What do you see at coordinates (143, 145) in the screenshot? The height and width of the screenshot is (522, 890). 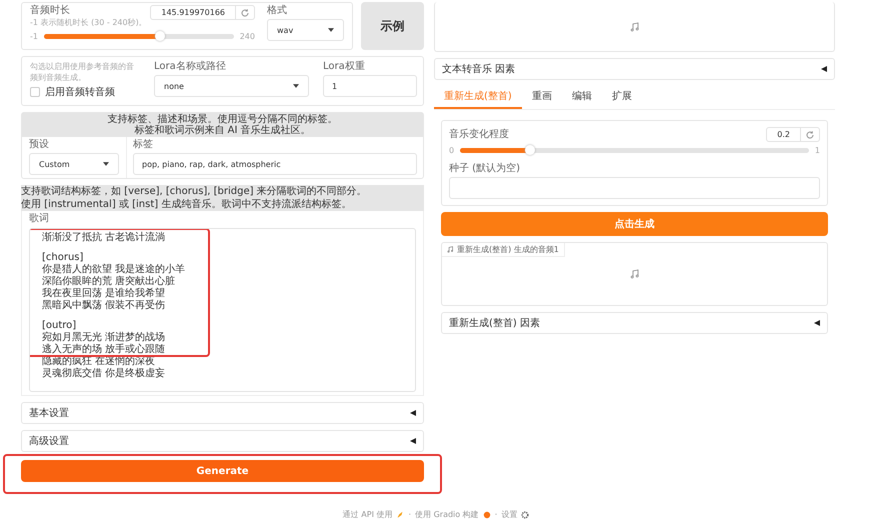 I see `tags-label: 标签` at bounding box center [143, 145].